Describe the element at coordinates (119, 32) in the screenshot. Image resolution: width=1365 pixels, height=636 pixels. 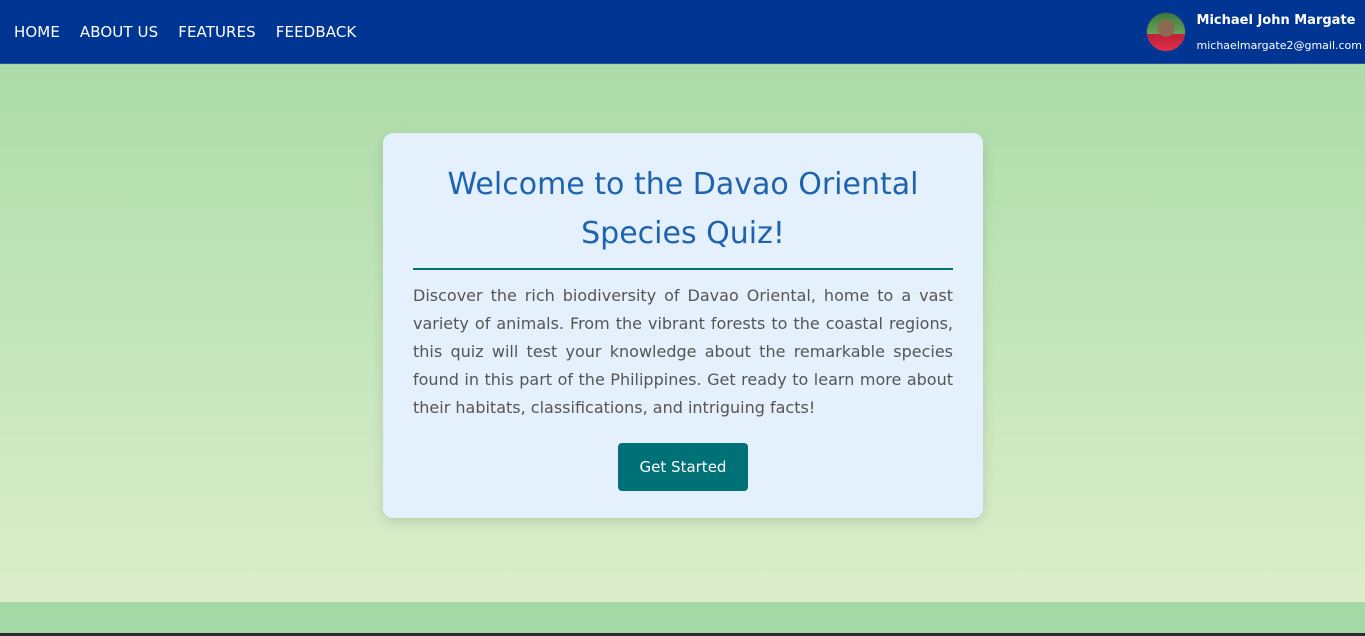
I see `nav-link-about-us: ABOUT US` at that location.